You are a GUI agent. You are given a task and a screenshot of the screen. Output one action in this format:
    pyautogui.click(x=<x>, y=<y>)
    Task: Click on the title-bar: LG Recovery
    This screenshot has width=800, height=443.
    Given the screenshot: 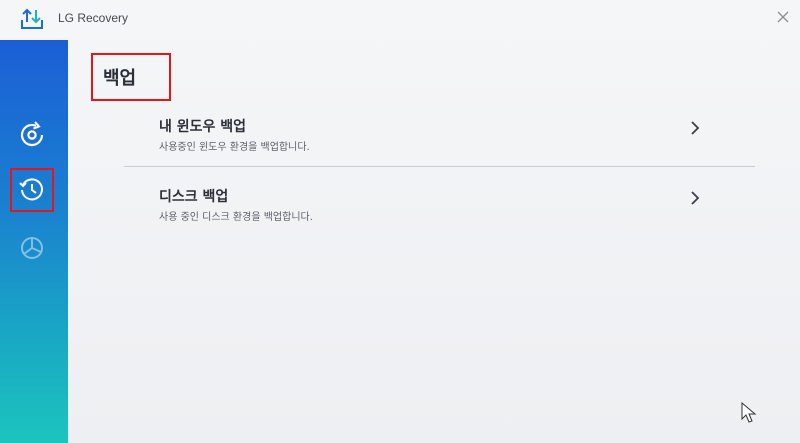 What is the action you would take?
    pyautogui.click(x=400, y=19)
    